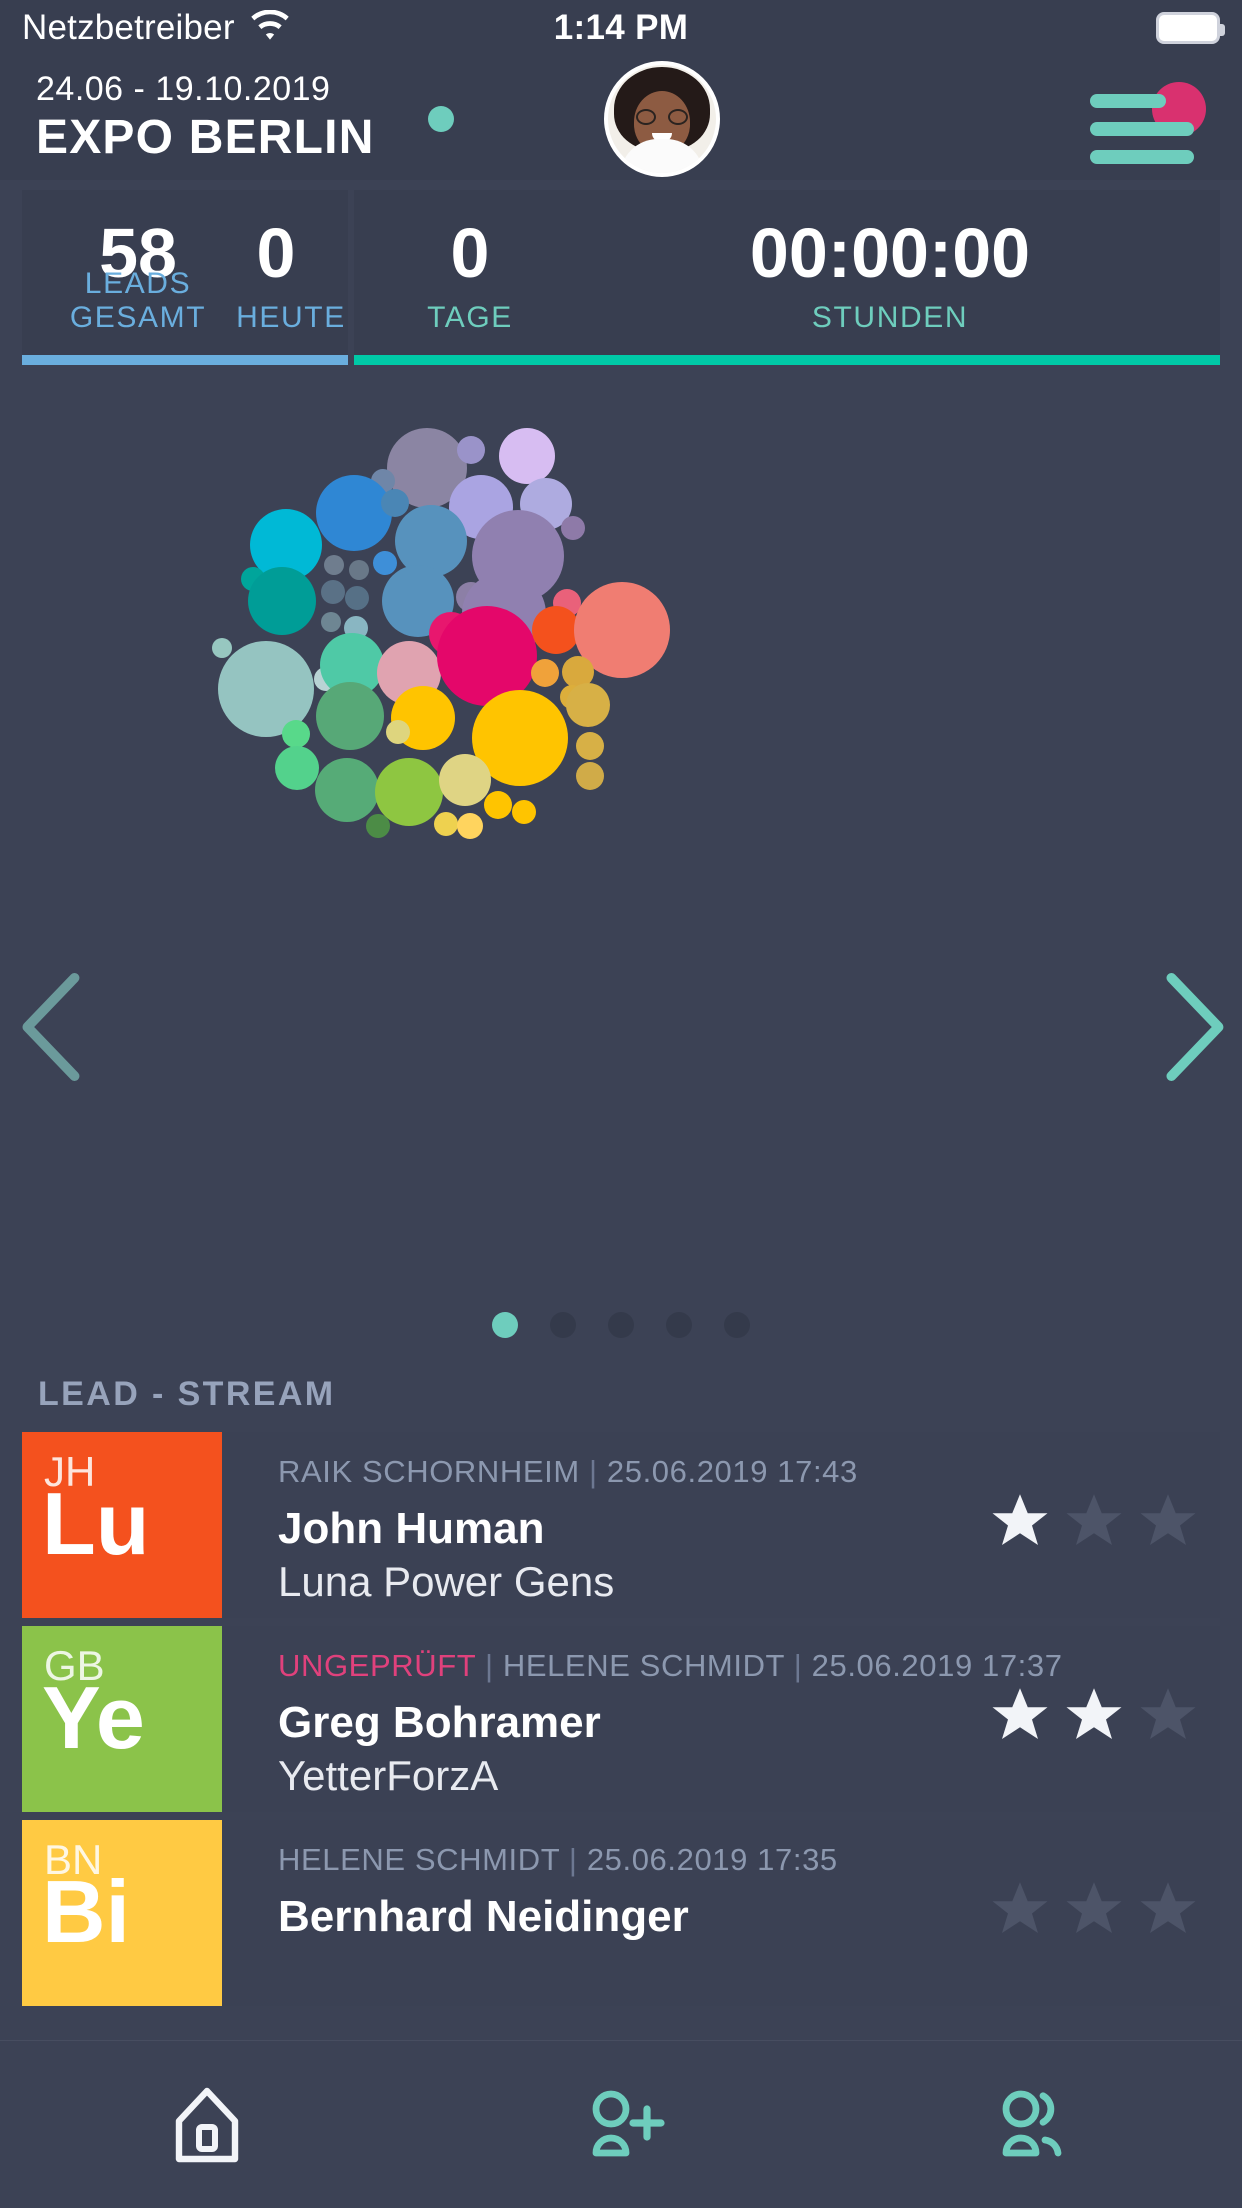 The image size is (1242, 2208). I want to click on hours-label: STUNDEN, so click(890, 317).